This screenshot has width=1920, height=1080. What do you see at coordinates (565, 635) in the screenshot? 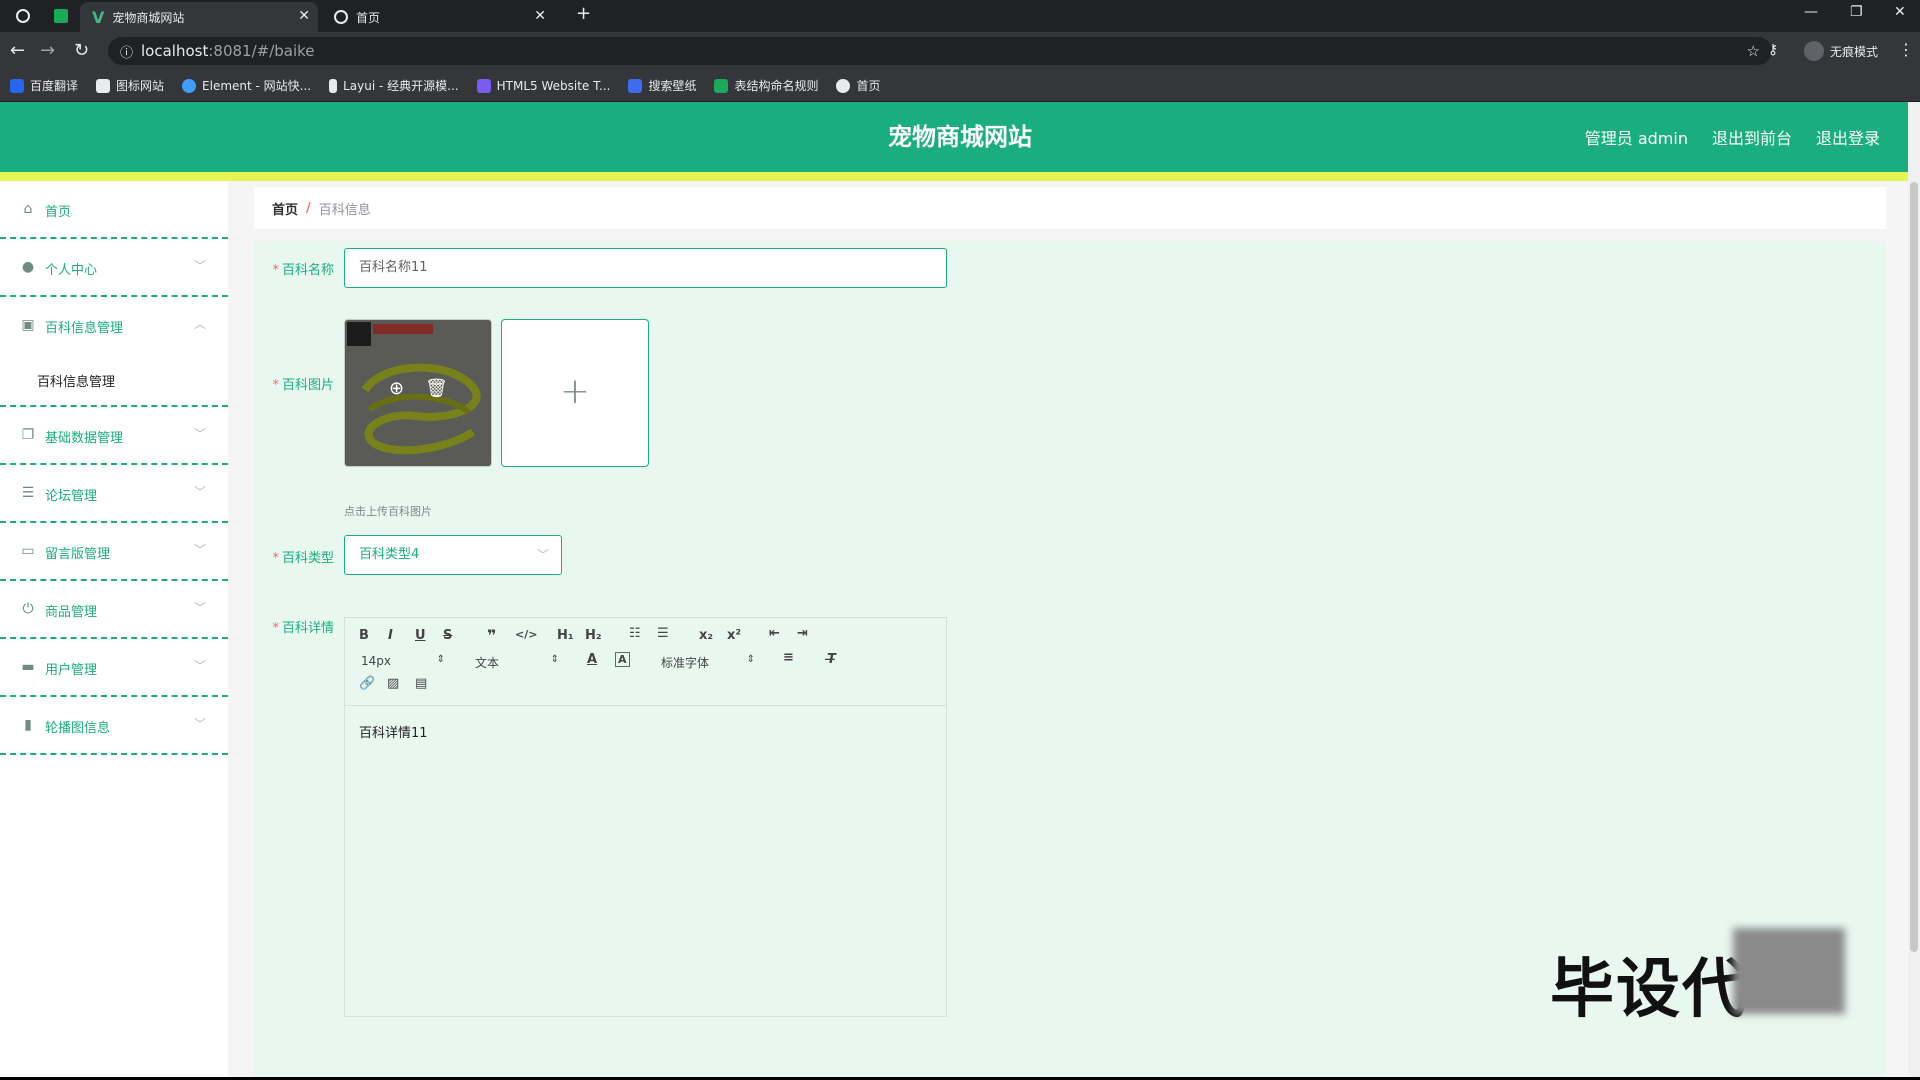
I see `heading1-icon: H₁` at bounding box center [565, 635].